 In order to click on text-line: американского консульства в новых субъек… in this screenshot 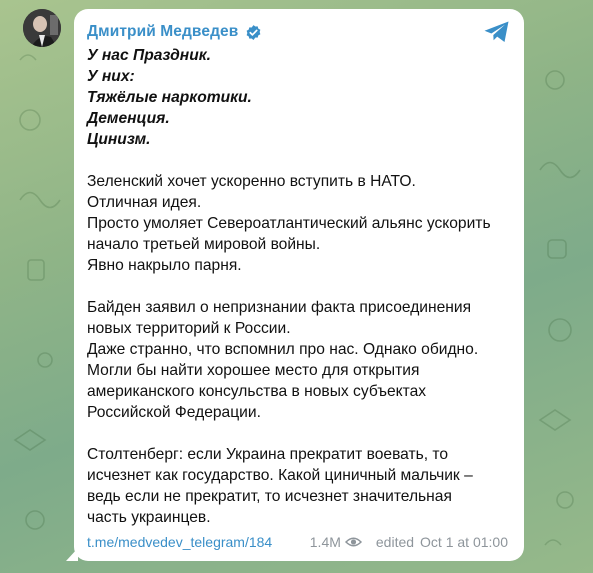, I will do `click(257, 391)`.